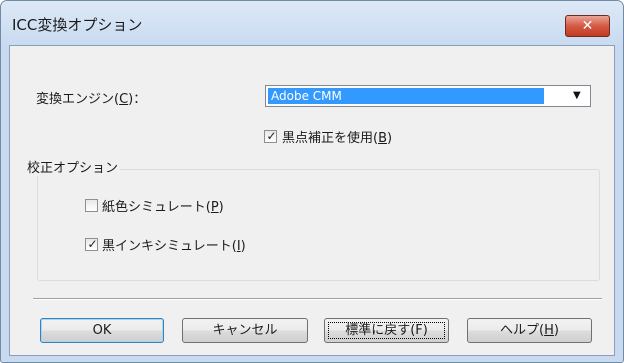  What do you see at coordinates (577, 95) in the screenshot?
I see `chevron-down-icon: ▼` at bounding box center [577, 95].